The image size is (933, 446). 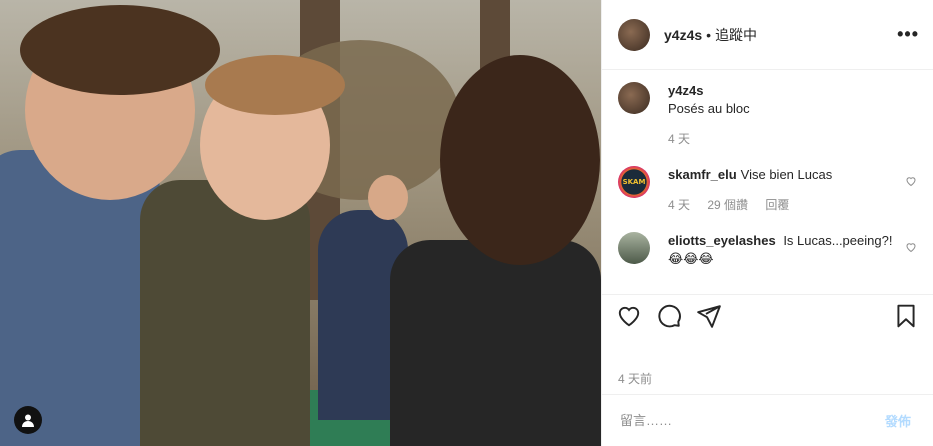 I want to click on send-icon, so click(x=709, y=318).